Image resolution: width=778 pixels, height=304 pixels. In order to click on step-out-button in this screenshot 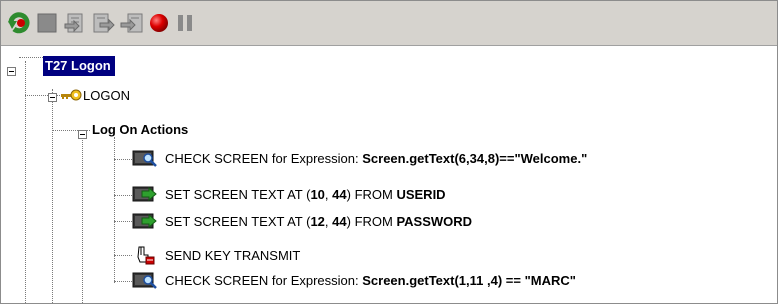, I will do `click(132, 23)`.